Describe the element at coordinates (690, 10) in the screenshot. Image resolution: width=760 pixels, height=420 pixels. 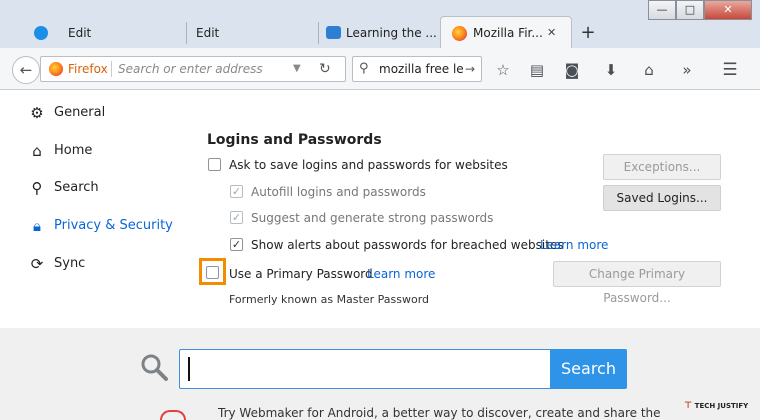
I see `maximize-button: □` at that location.